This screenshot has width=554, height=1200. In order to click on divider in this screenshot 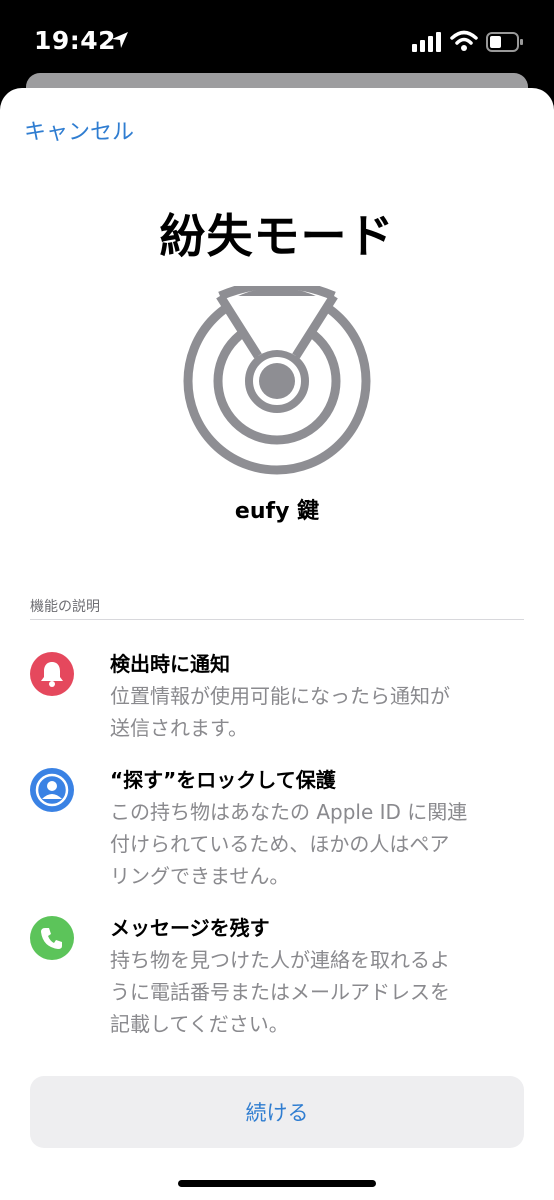, I will do `click(277, 619)`.